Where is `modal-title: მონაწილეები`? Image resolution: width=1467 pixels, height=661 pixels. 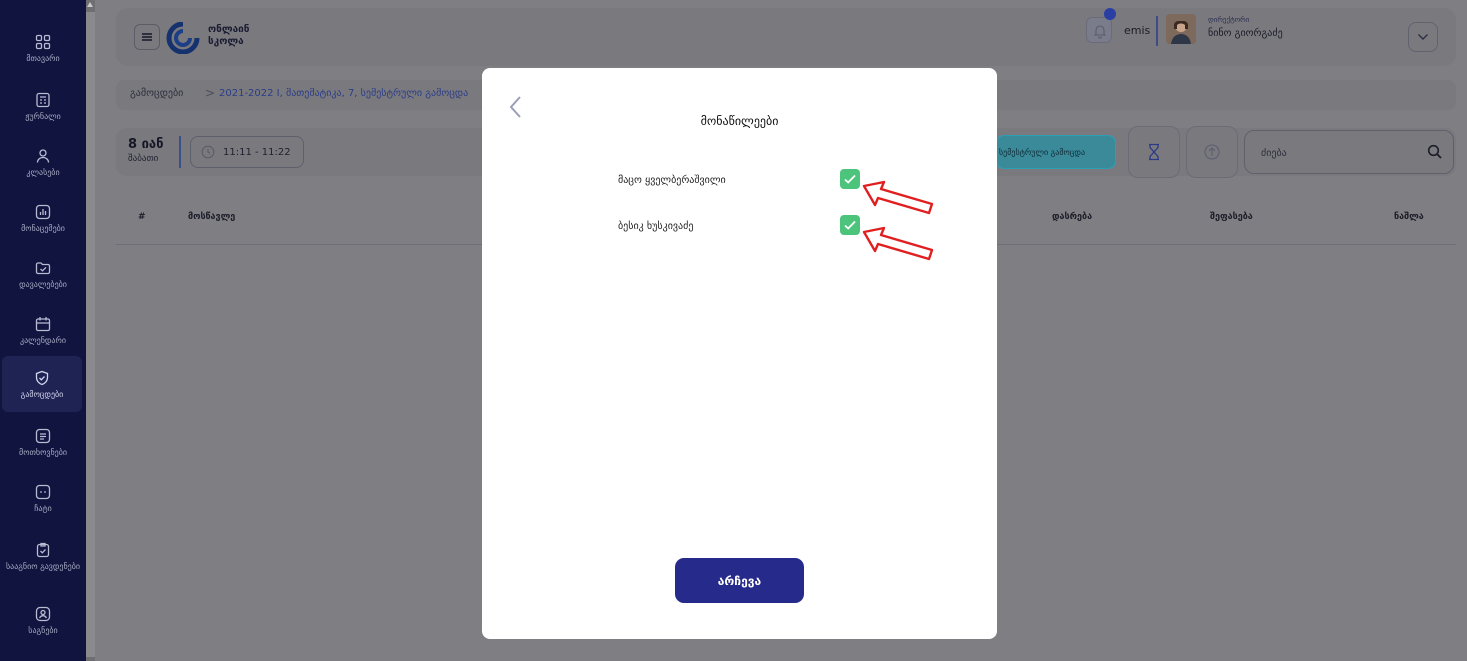 modal-title: მონაწილეები is located at coordinates (739, 121).